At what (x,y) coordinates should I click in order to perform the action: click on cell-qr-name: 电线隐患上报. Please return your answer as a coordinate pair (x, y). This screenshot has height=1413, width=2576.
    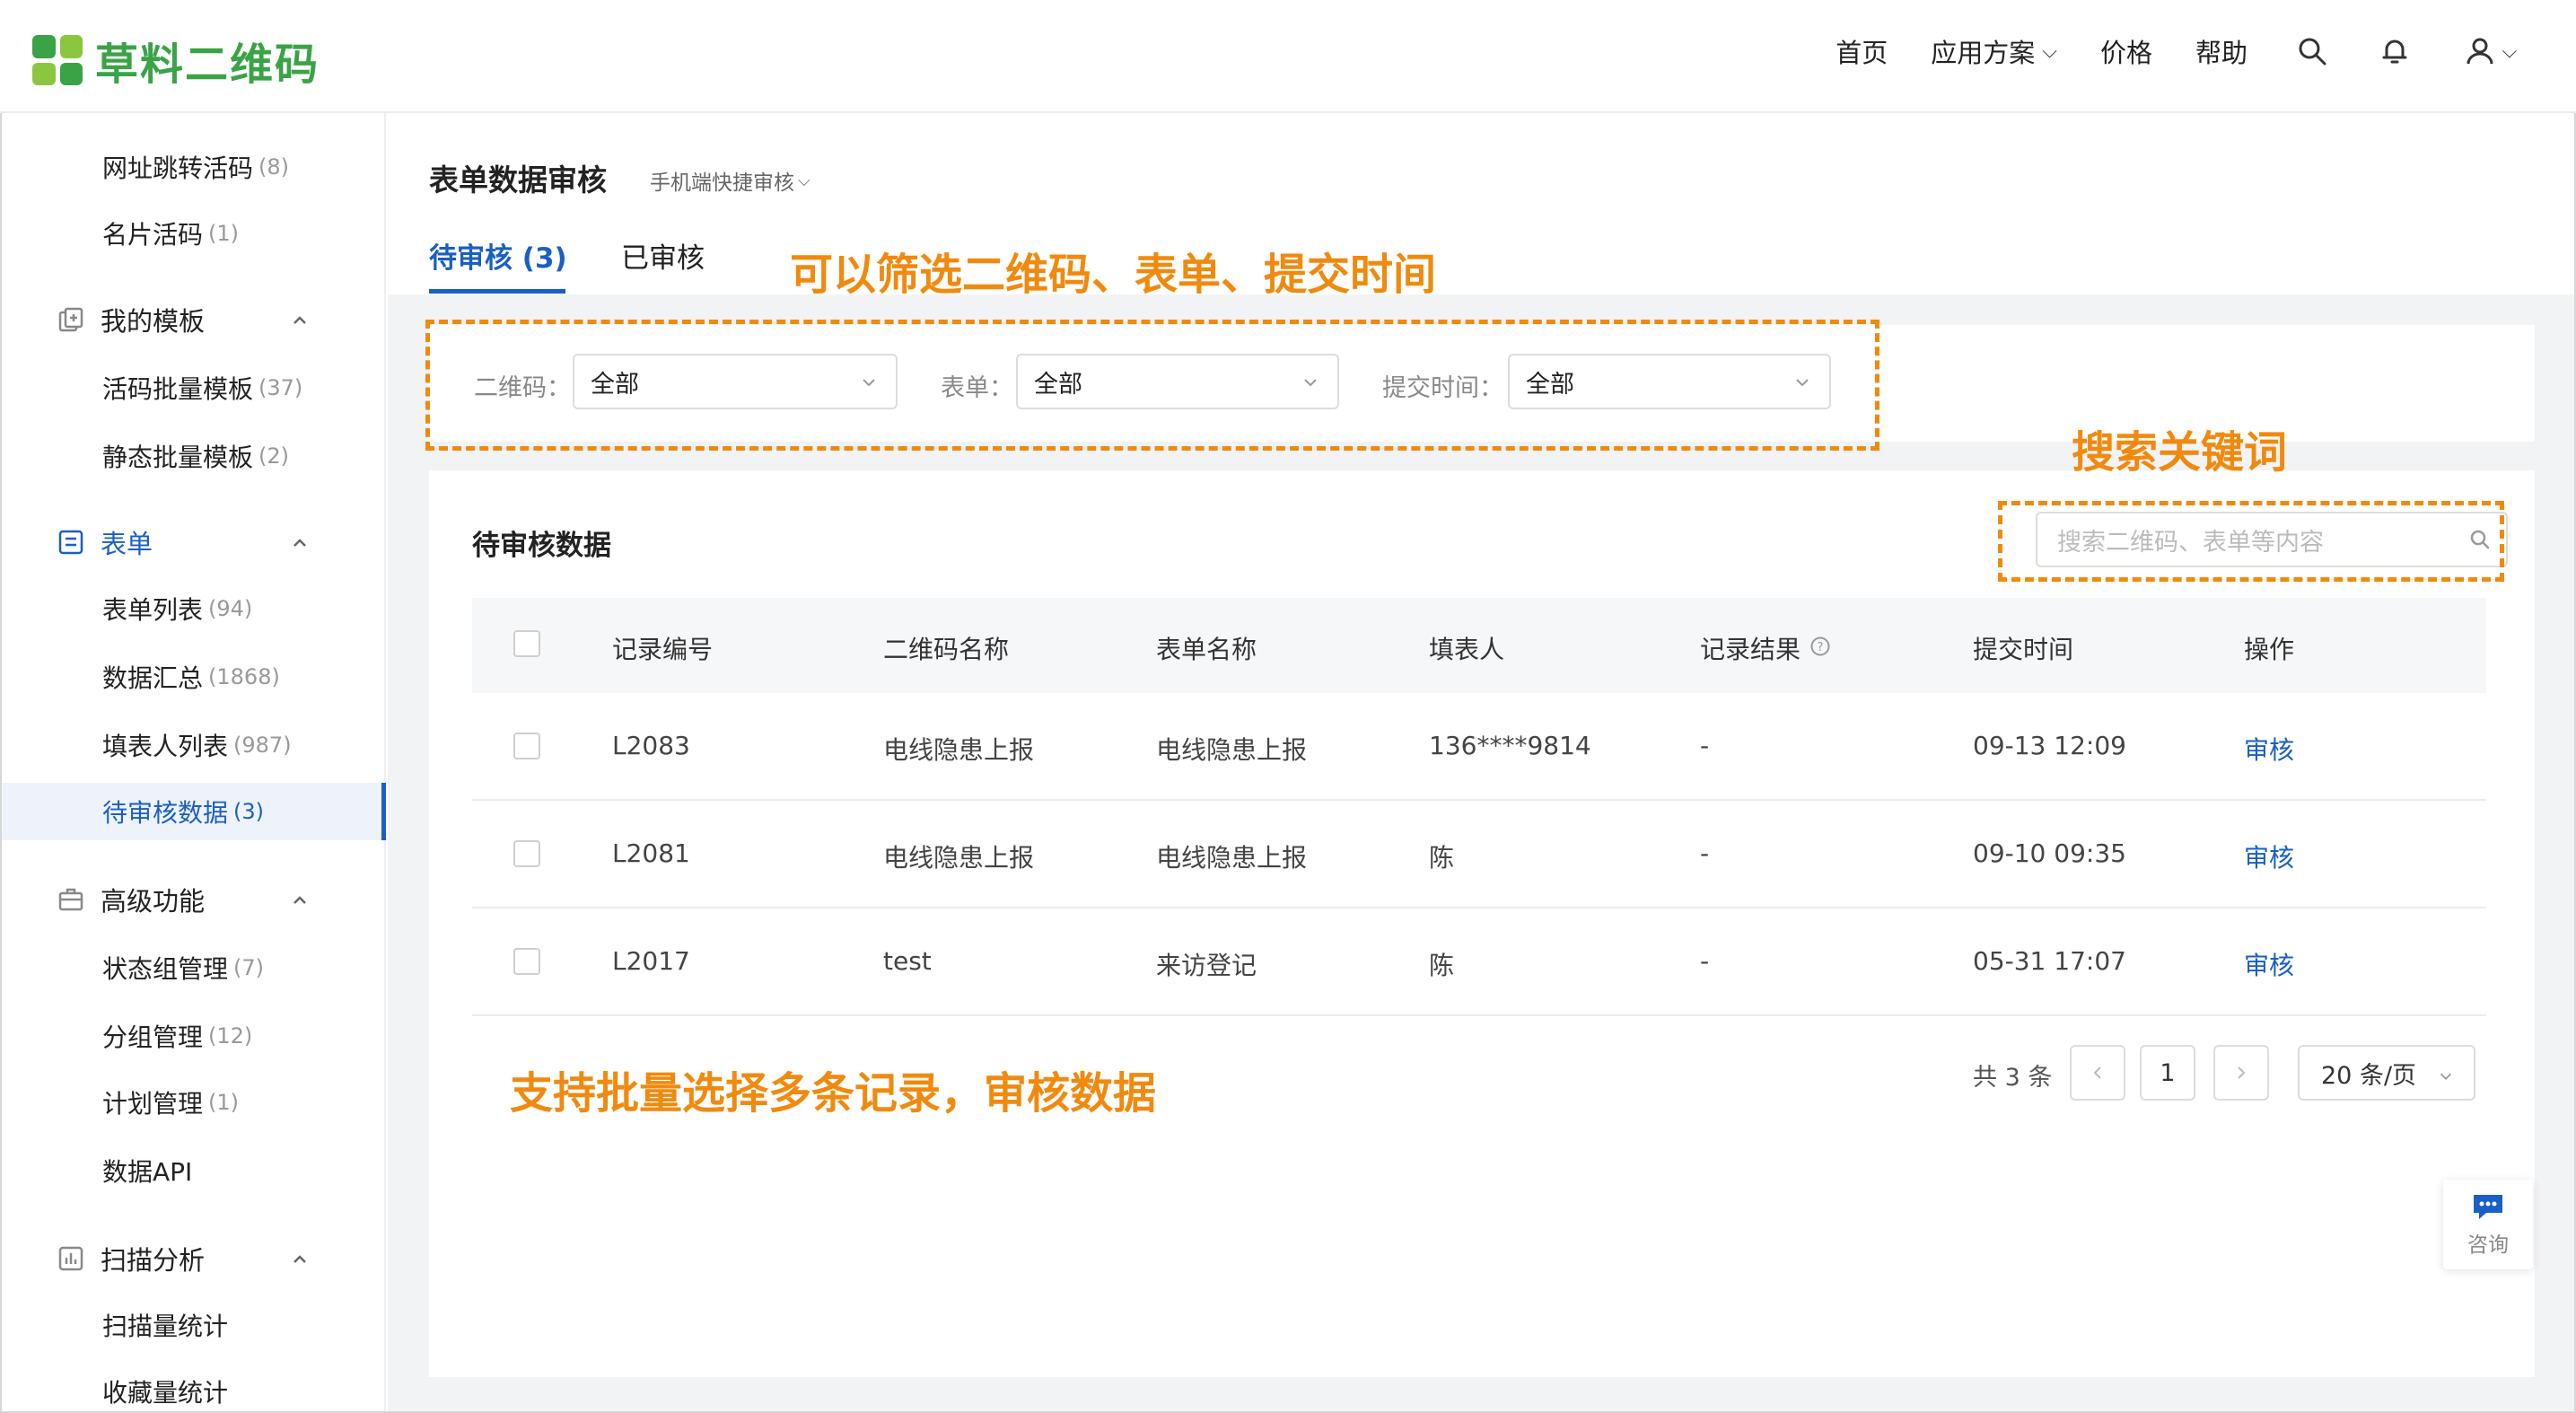
    Looking at the image, I should click on (959, 858).